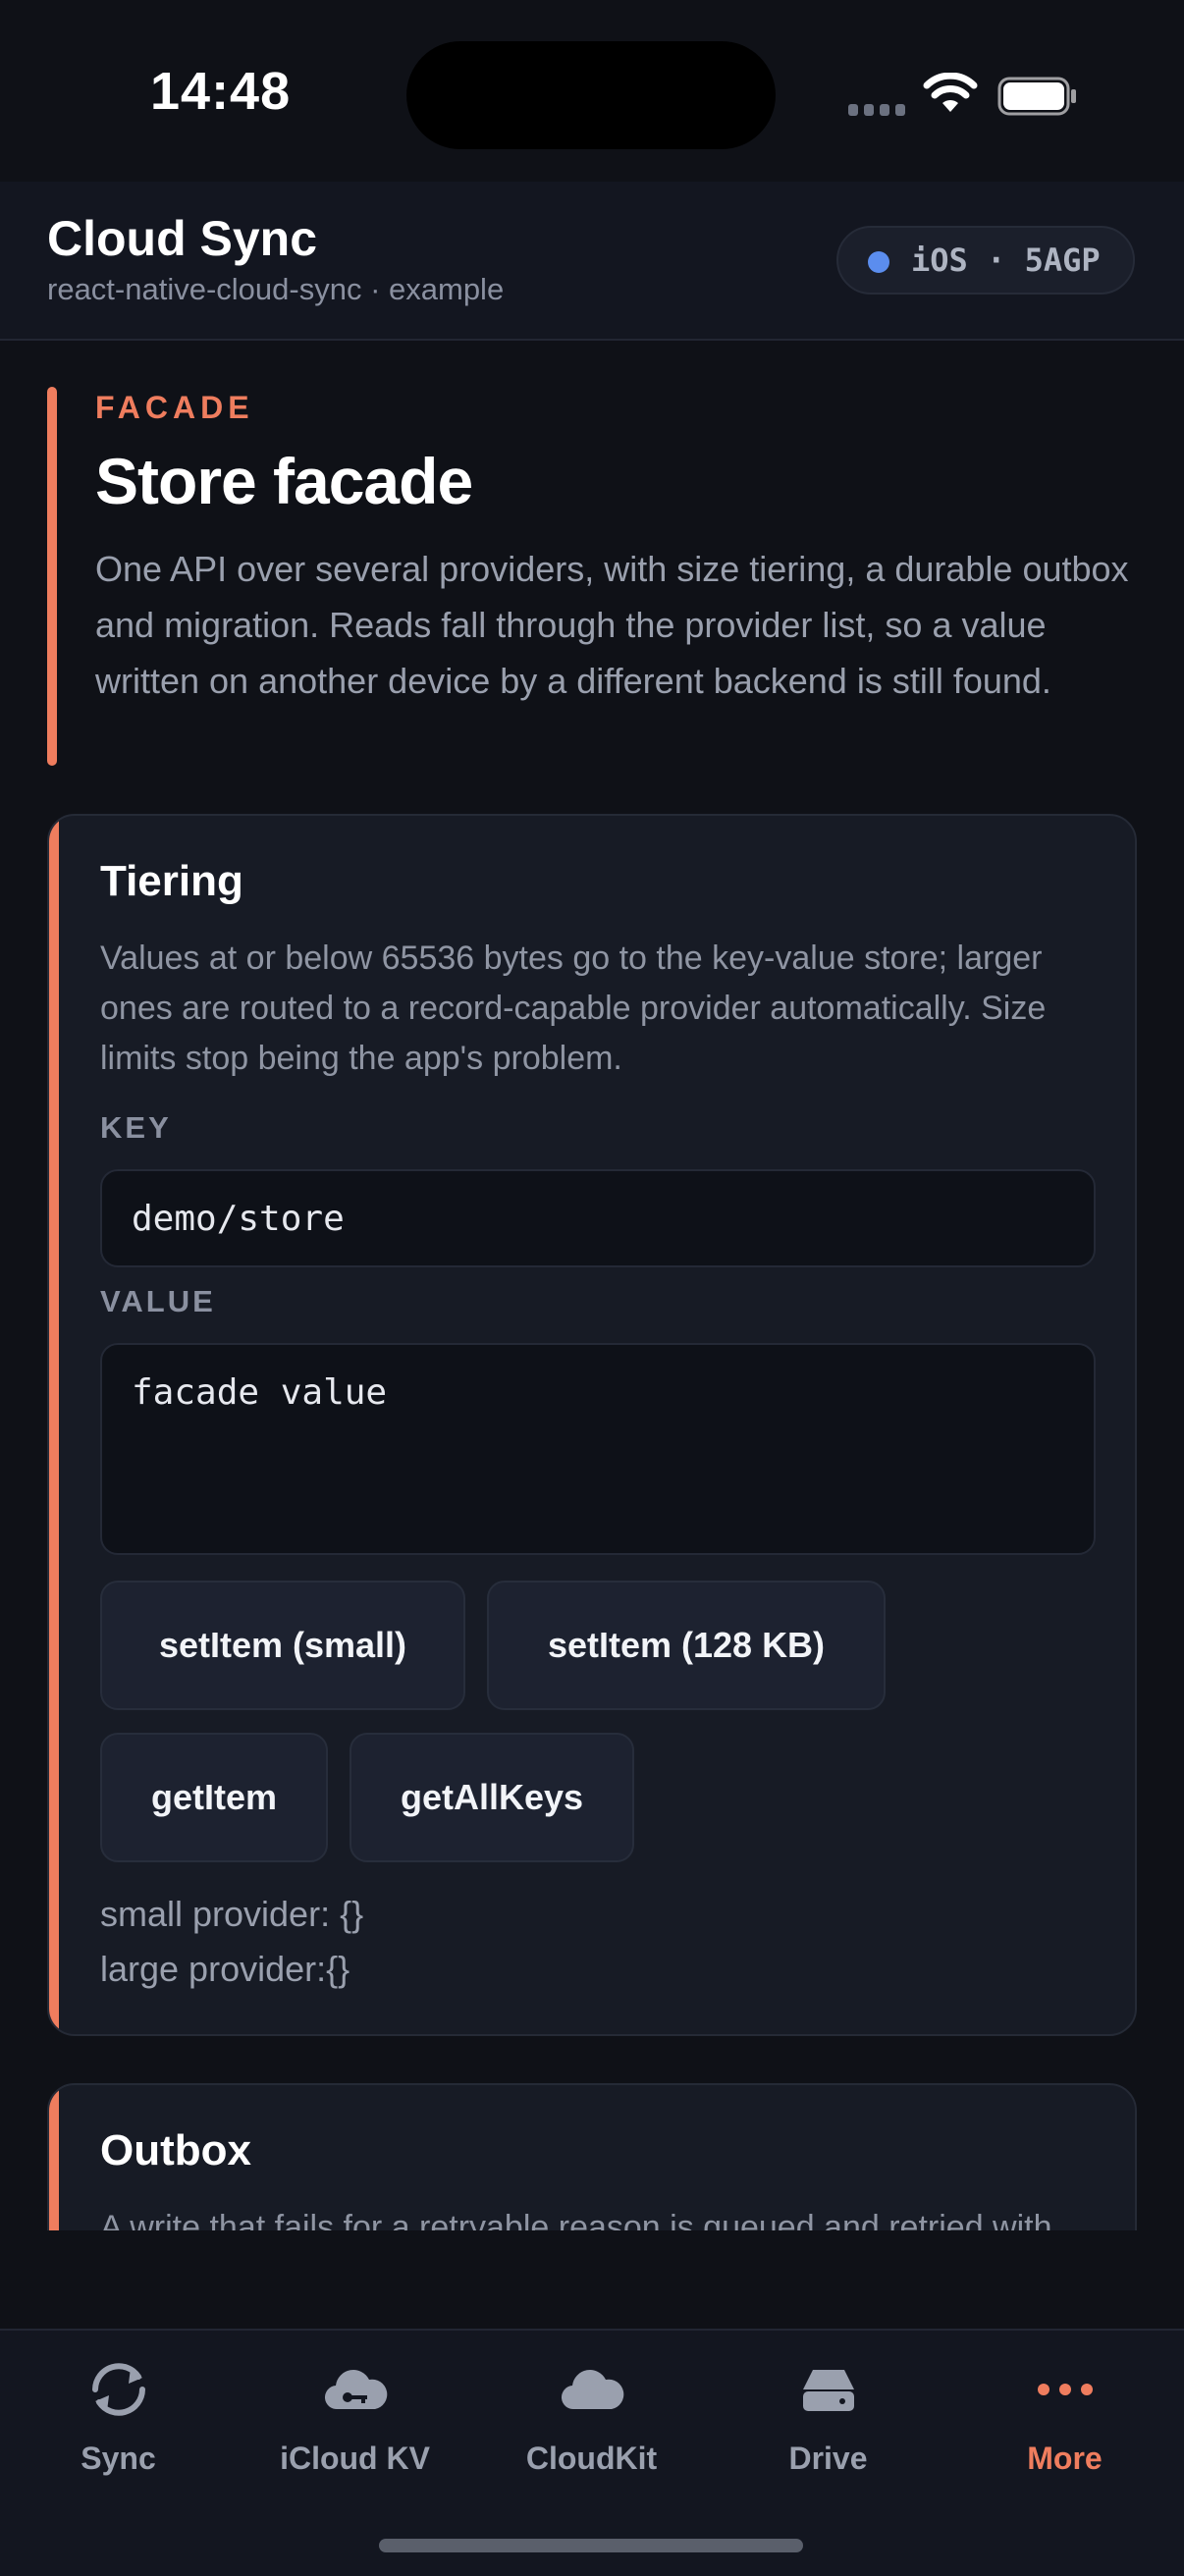  Describe the element at coordinates (592, 2390) in the screenshot. I see `cloud-icon` at that location.